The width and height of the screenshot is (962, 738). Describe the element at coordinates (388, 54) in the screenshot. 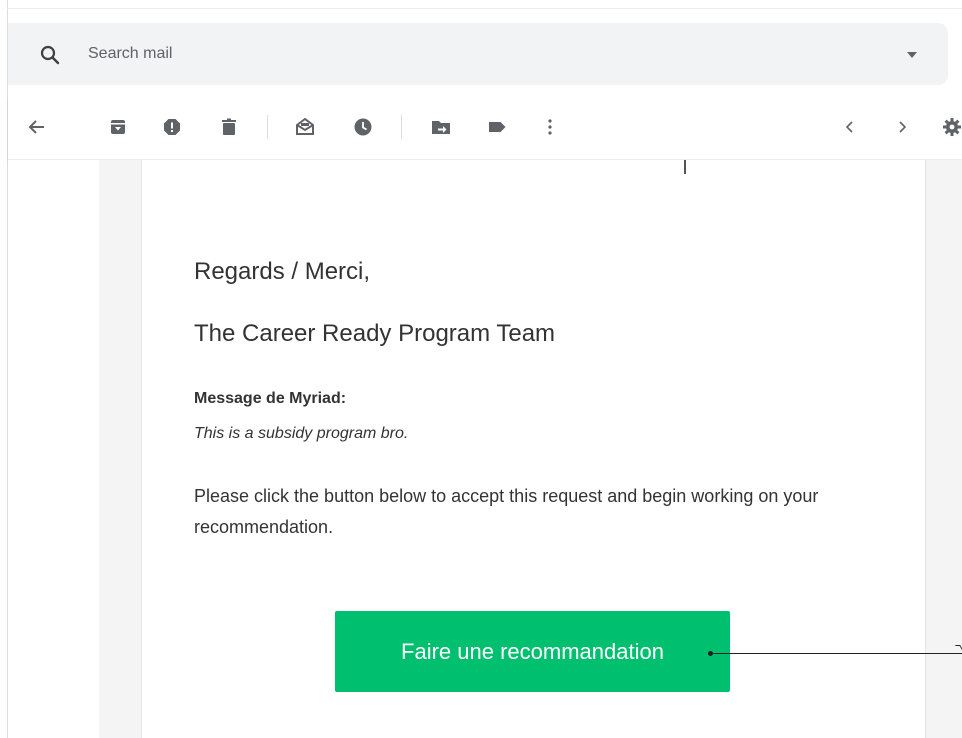

I see `search-input` at that location.